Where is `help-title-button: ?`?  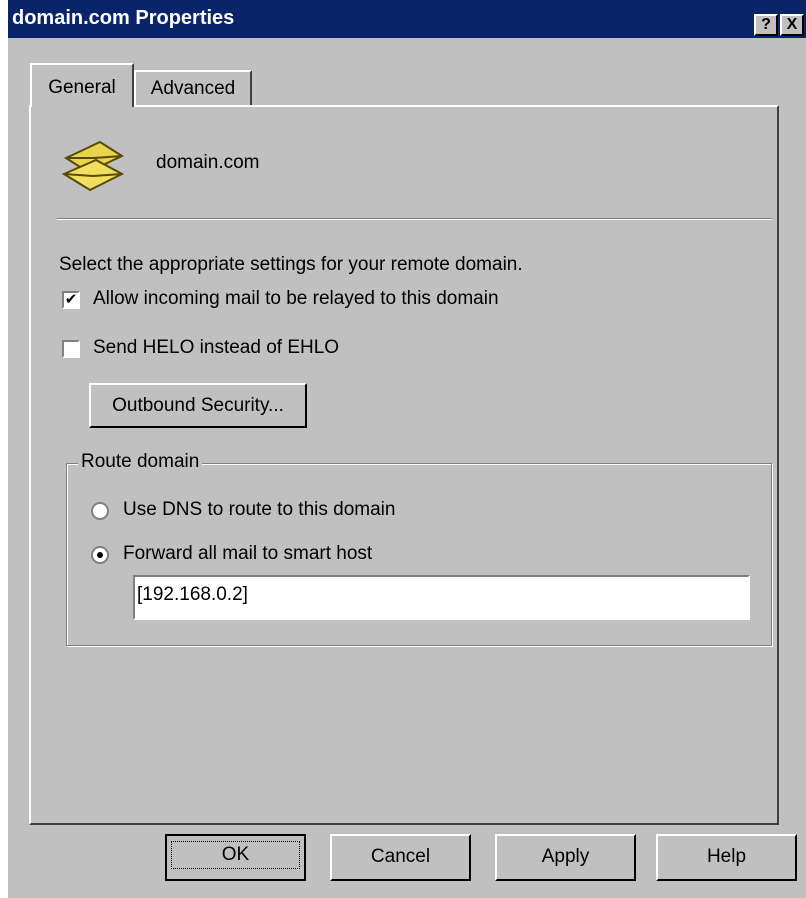
help-title-button: ? is located at coordinates (766, 25).